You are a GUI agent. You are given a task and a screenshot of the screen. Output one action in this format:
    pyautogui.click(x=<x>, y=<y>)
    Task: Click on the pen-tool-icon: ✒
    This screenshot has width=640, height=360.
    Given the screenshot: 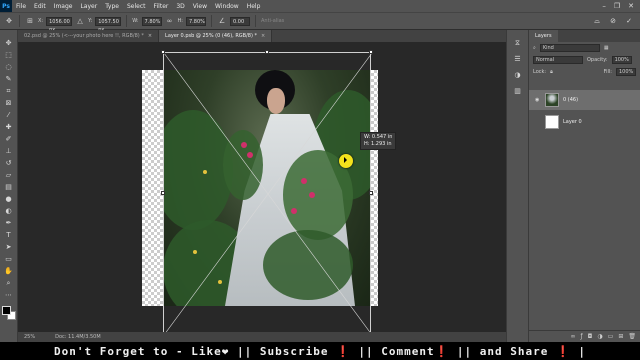 What is the action you would take?
    pyautogui.click(x=9, y=223)
    